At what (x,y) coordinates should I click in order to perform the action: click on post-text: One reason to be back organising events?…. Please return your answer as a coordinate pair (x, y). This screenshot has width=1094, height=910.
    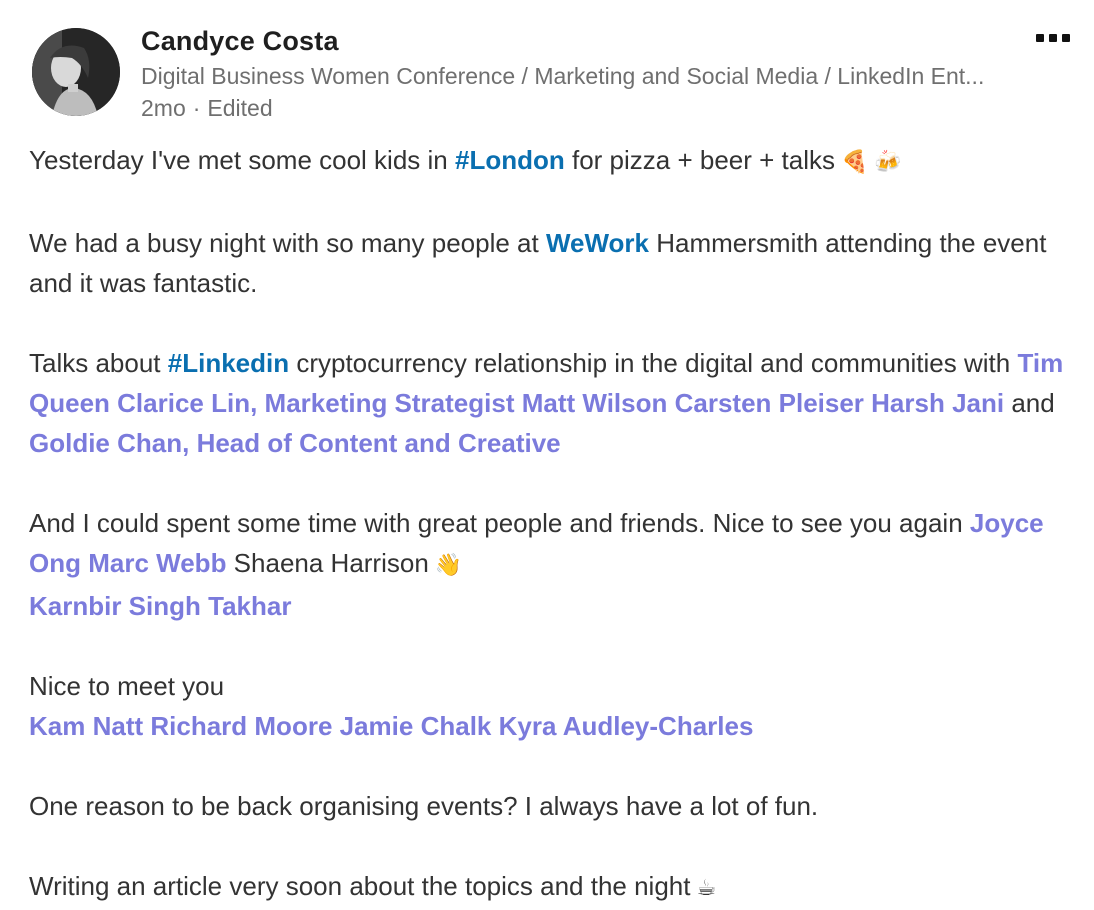
    Looking at the image, I should click on (424, 806).